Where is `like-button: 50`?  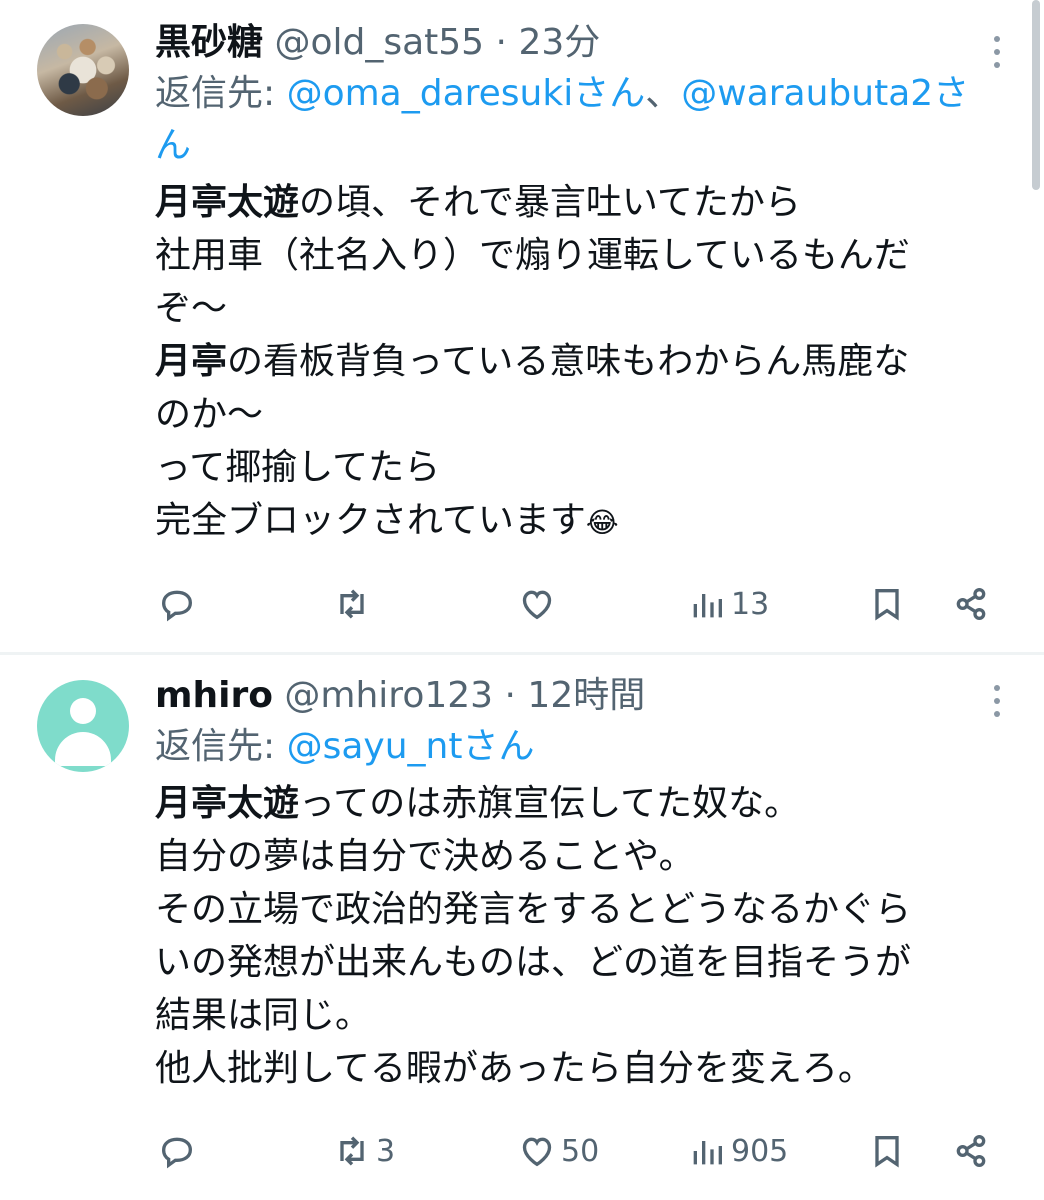
like-button: 50 is located at coordinates (558, 1151).